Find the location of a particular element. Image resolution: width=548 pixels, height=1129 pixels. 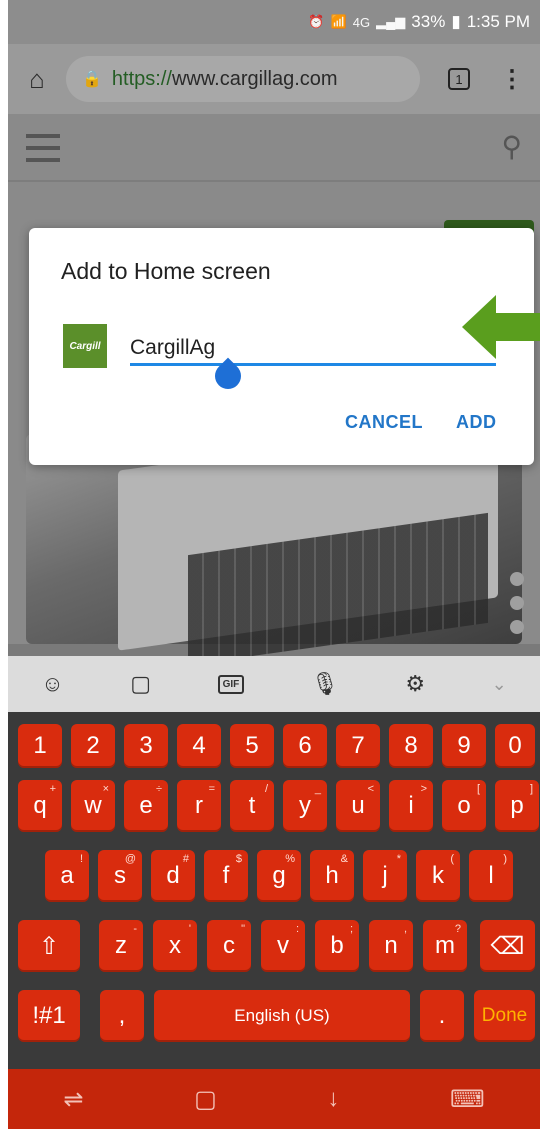

key-label: s is located at coordinates (120, 875).